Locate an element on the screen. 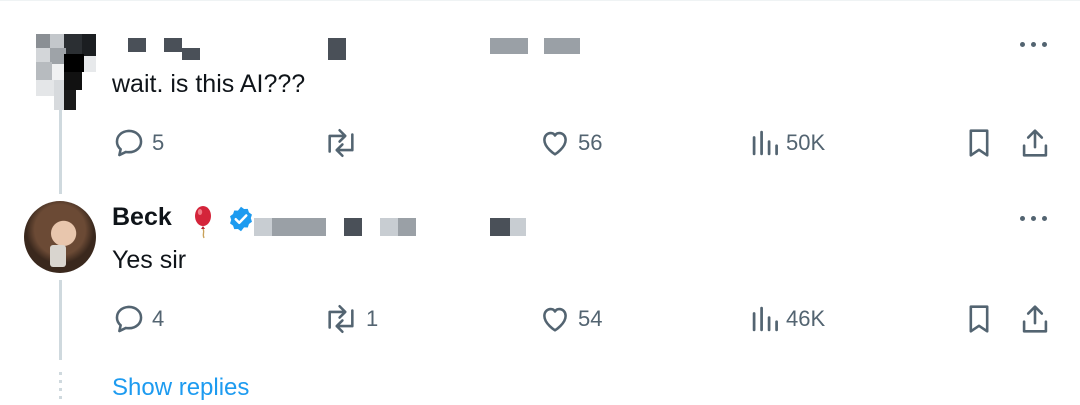 Image resolution: width=1080 pixels, height=405 pixels. balloon-emoji-icon is located at coordinates (203, 222).